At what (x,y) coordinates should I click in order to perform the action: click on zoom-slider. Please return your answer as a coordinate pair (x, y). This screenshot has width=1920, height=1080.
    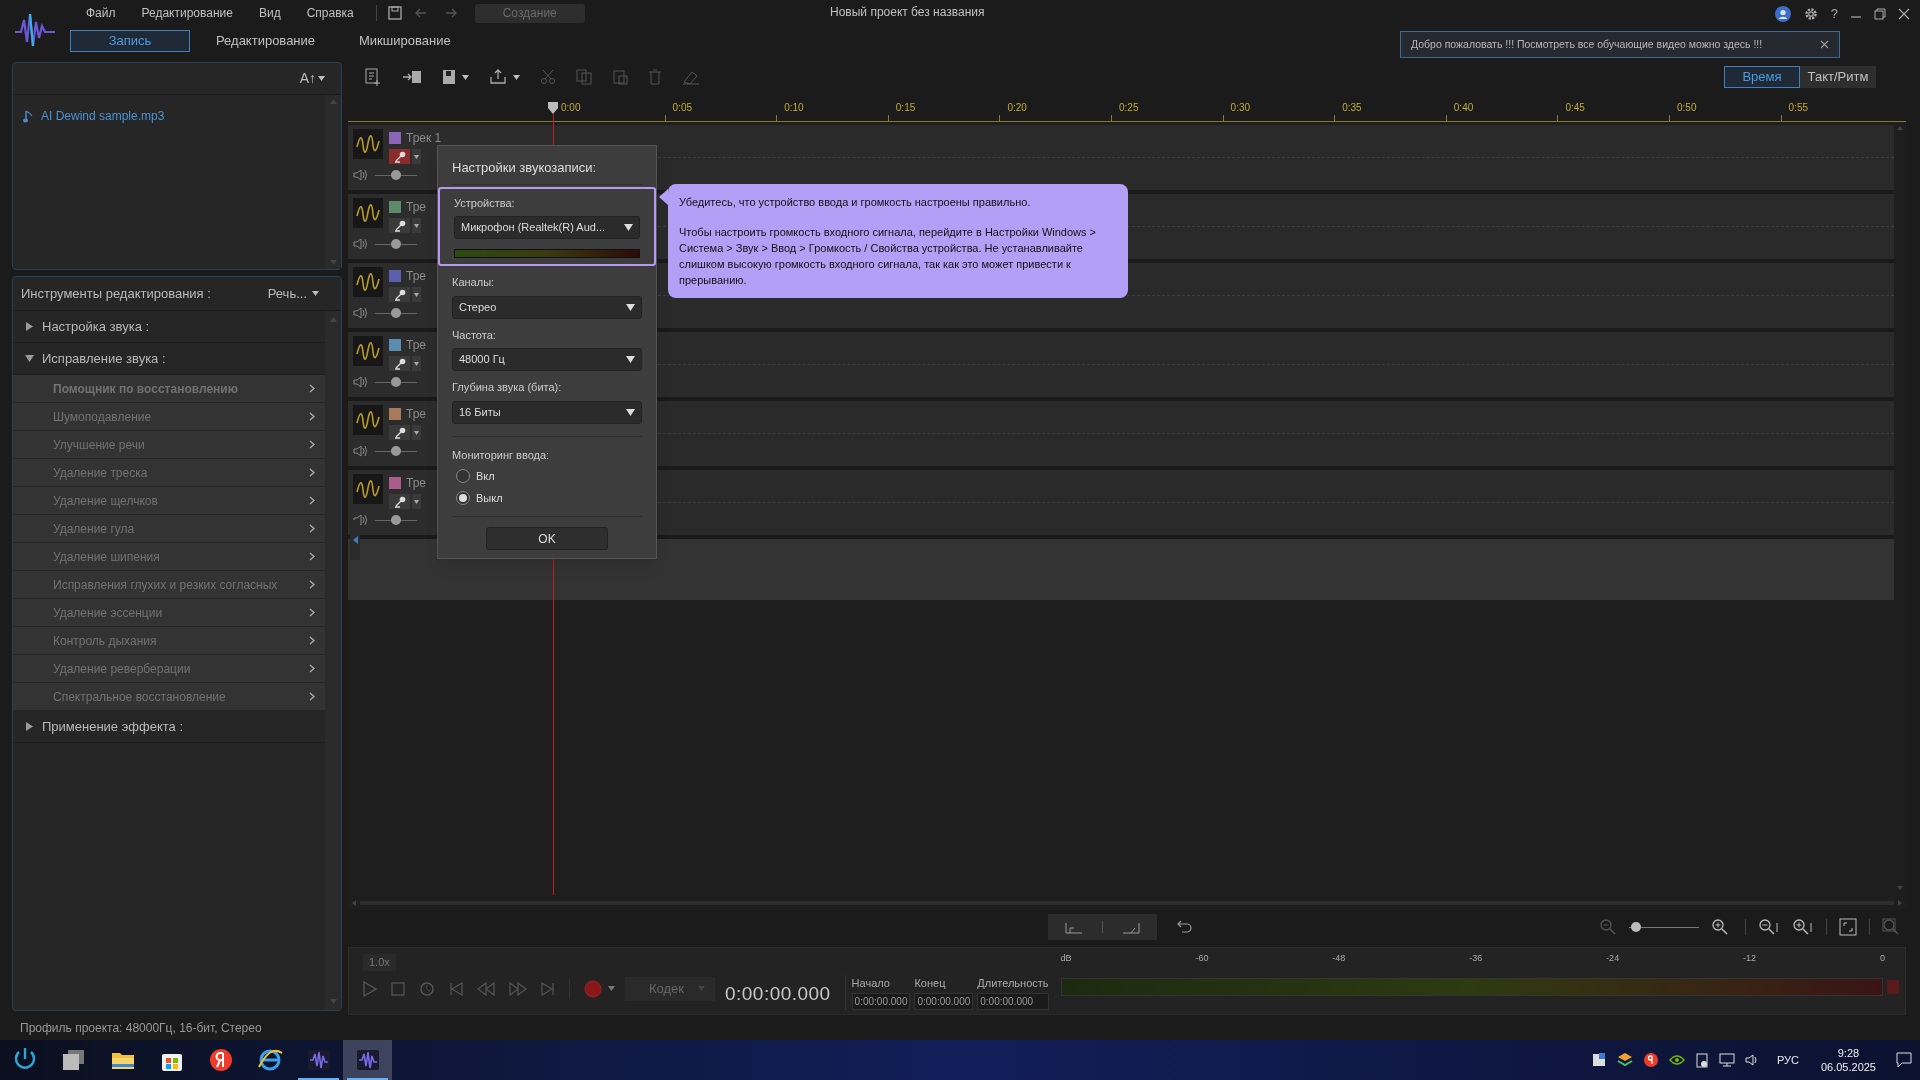
    Looking at the image, I should click on (1664, 927).